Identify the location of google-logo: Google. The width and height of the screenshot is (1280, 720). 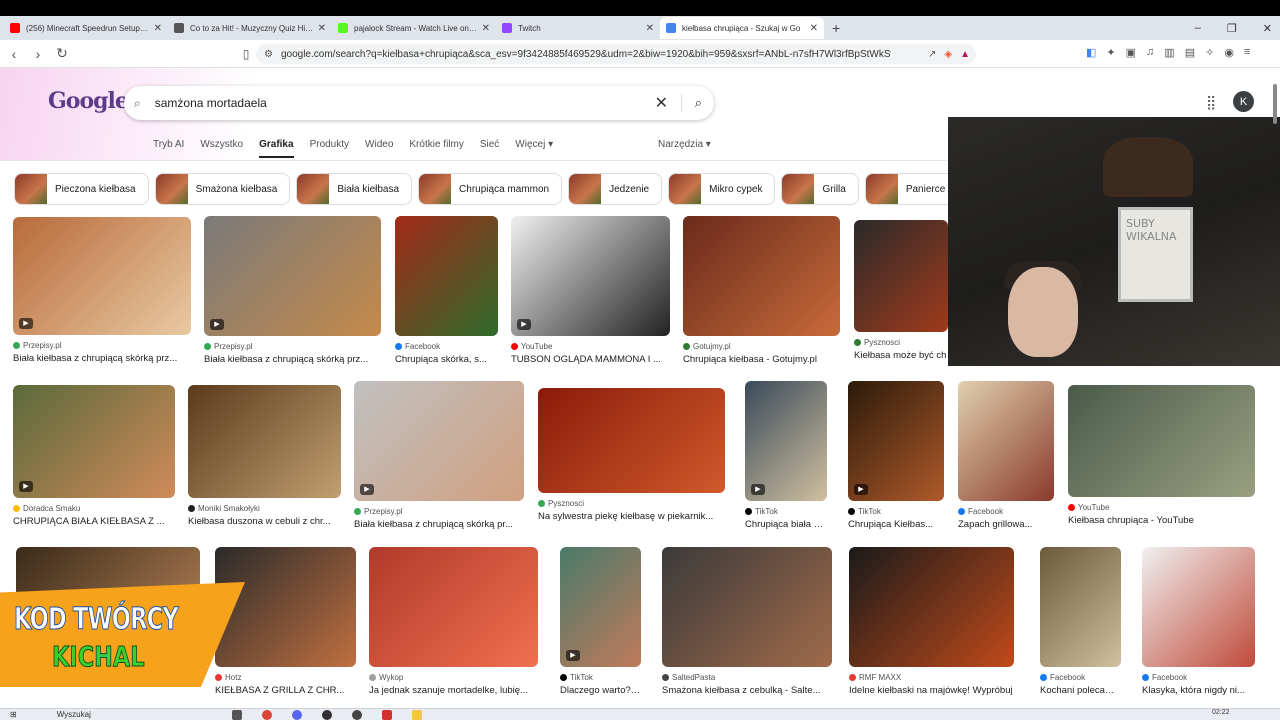
(88, 101).